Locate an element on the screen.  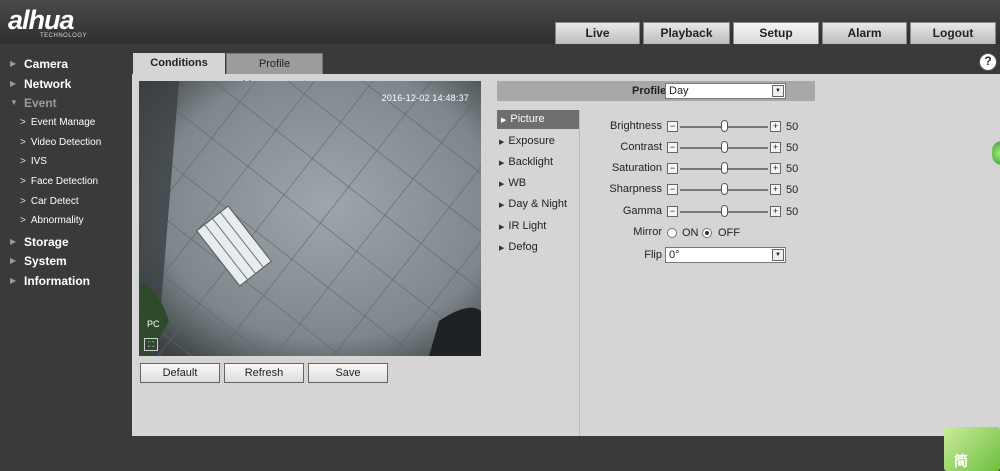
brightness-slider-knob is located at coordinates (724, 126).